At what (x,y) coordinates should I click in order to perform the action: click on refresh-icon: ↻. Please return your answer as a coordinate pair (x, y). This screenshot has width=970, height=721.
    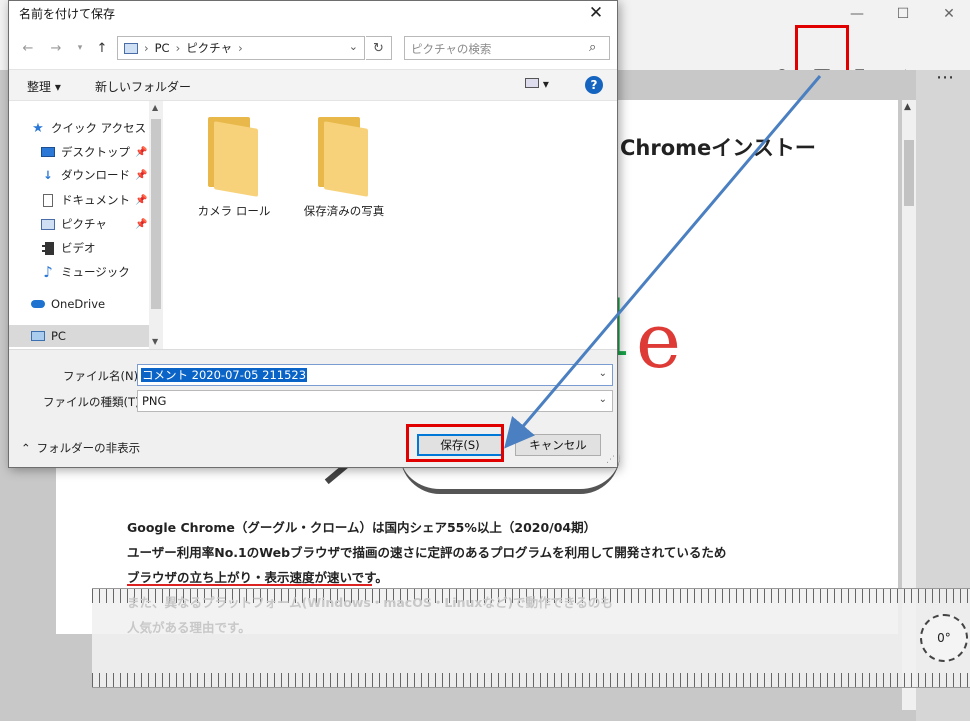
    Looking at the image, I should click on (379, 48).